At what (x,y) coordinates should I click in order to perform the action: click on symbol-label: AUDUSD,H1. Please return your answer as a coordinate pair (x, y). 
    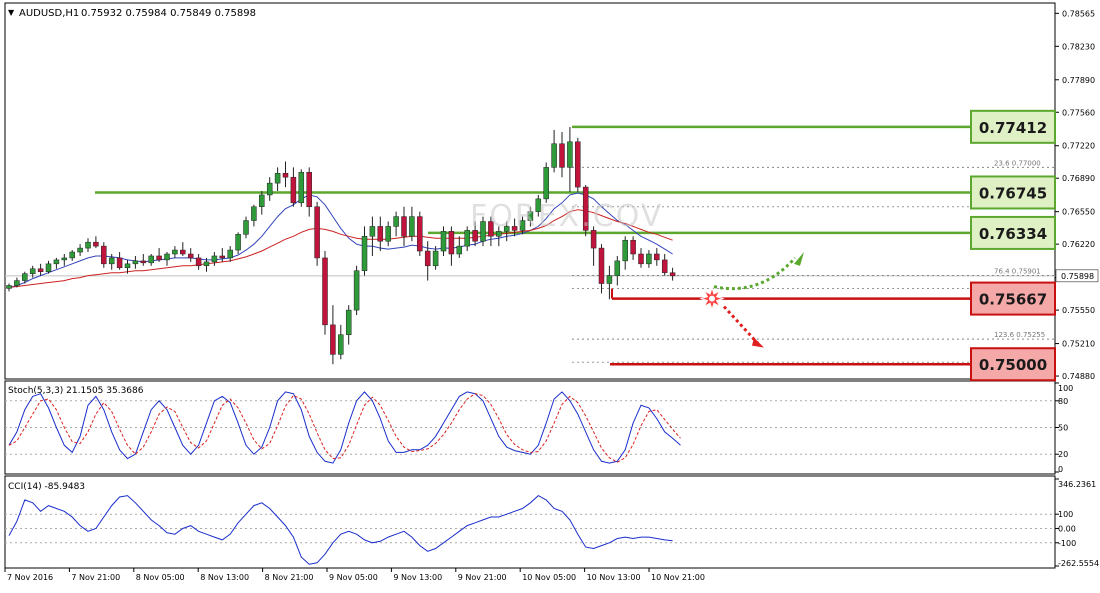
    Looking at the image, I should click on (49, 13).